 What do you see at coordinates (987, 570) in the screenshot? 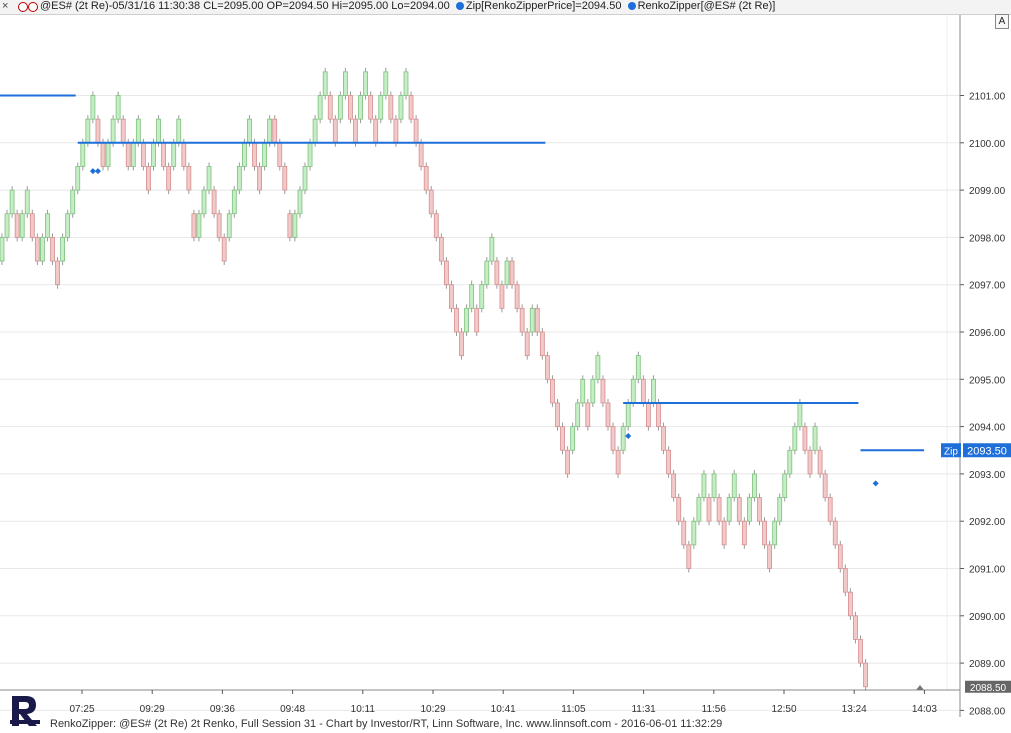
I see `y-tick-label: 2091.00` at bounding box center [987, 570].